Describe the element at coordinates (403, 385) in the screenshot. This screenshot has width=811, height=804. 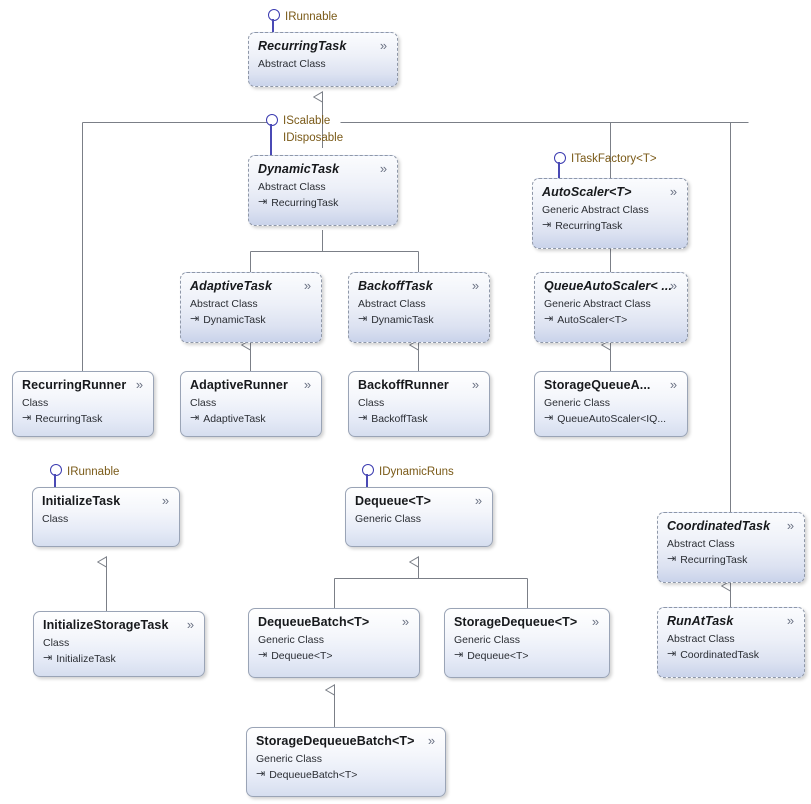
I see `class-title: BackoffRunner` at that location.